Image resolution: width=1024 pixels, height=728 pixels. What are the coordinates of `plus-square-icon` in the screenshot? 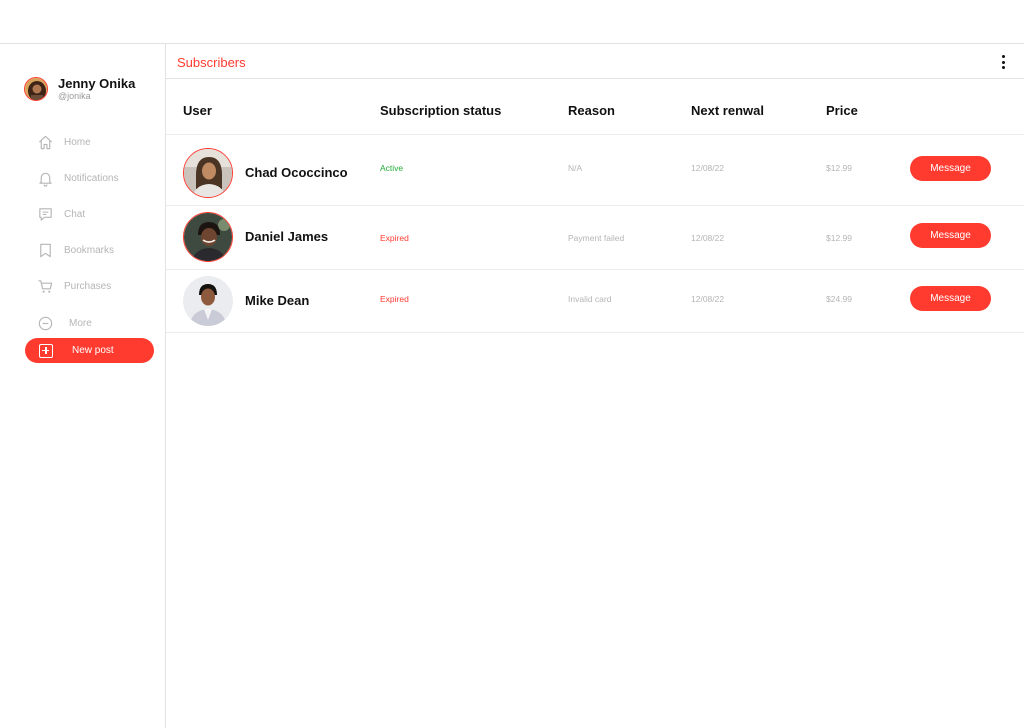 It's located at (46, 351).